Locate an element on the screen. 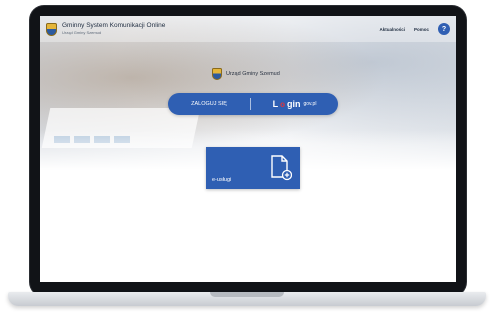 The height and width of the screenshot is (320, 494). top-nav: Aktualności Pomoc ? is located at coordinates (414, 29).